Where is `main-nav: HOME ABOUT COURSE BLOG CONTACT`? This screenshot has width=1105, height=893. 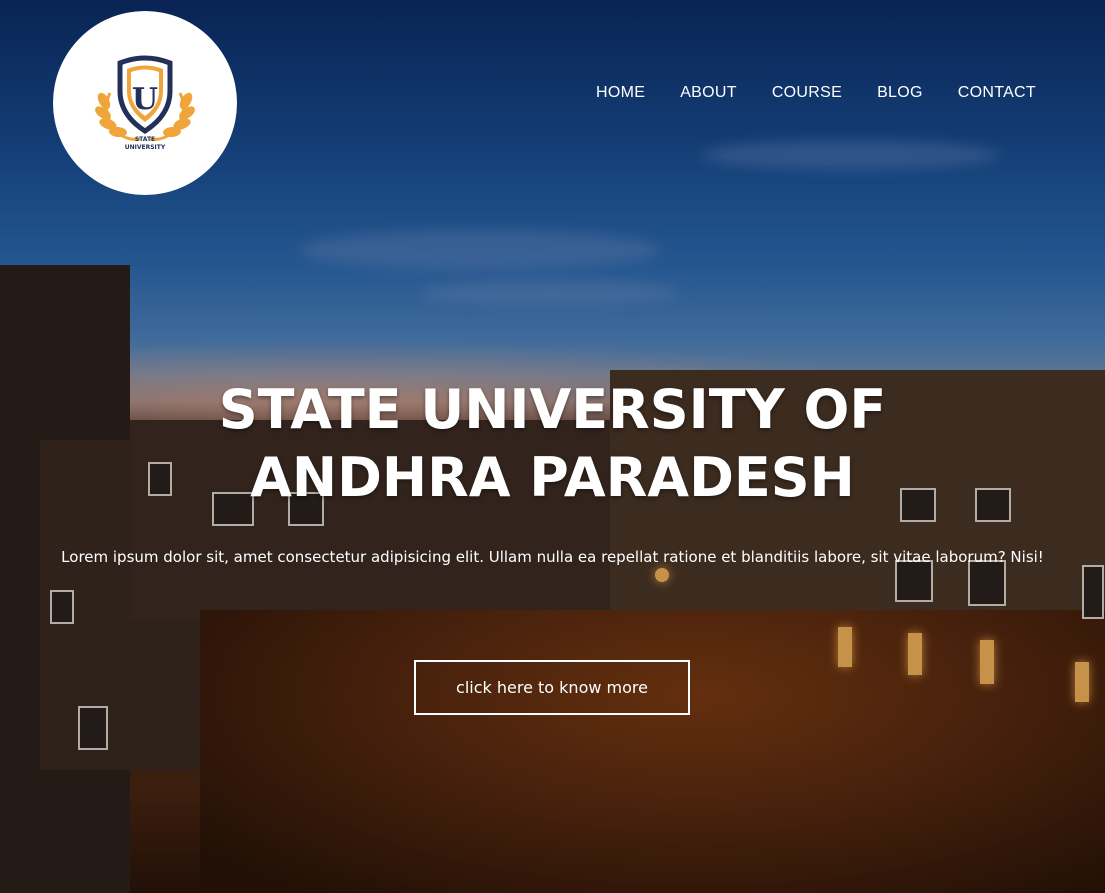 main-nav: HOME ABOUT COURSE BLOG CONTACT is located at coordinates (816, 93).